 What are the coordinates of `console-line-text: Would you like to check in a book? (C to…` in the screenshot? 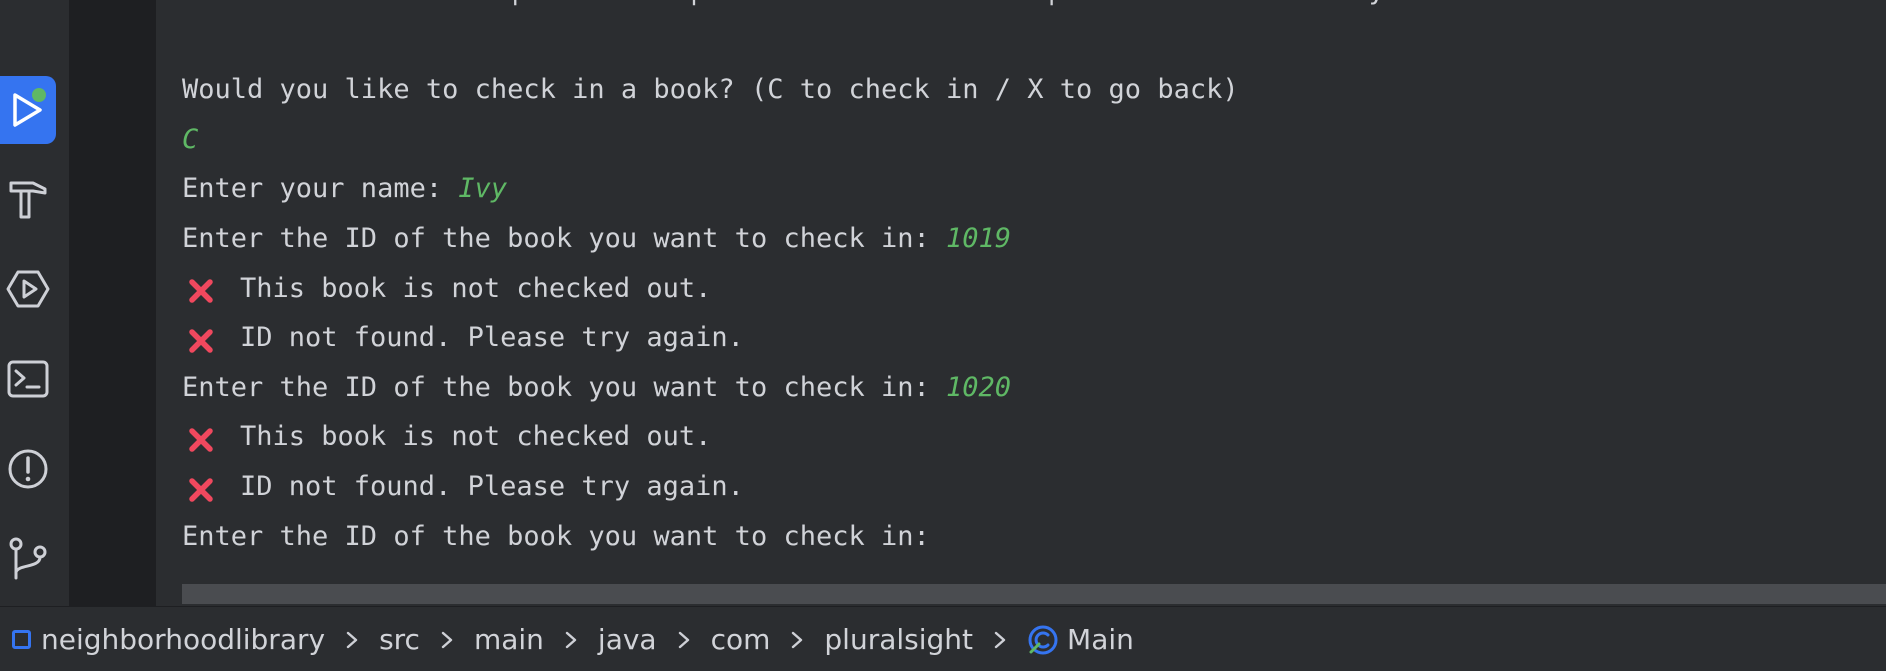 It's located at (710, 90).